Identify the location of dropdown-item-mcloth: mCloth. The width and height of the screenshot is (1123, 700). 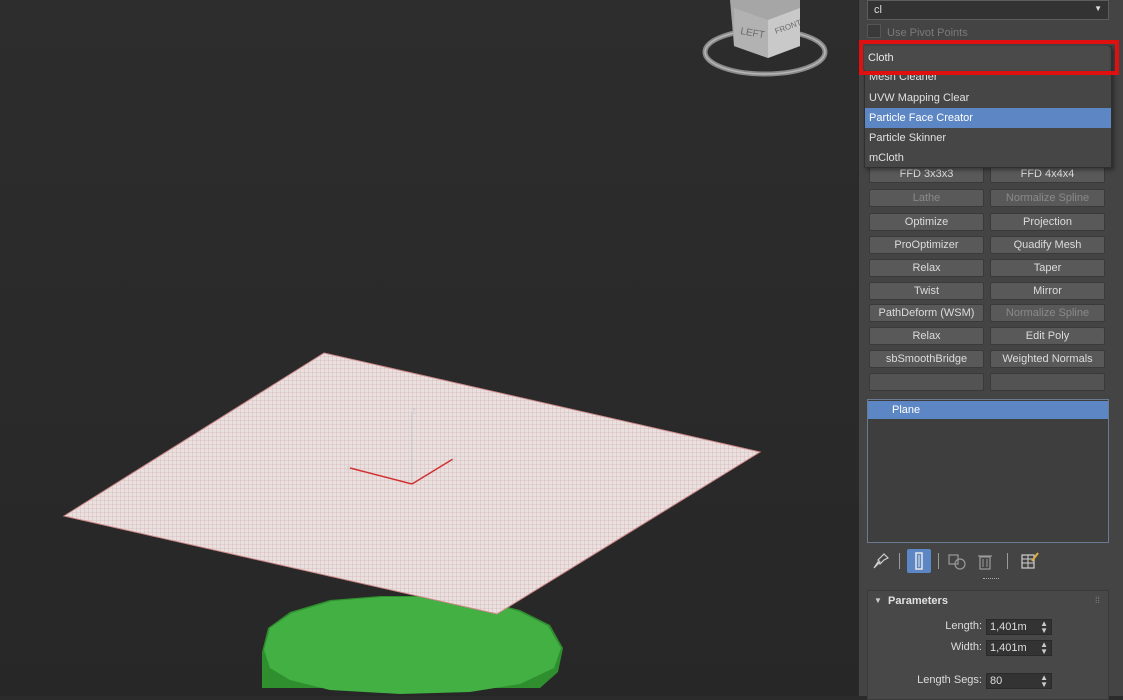
(988, 158).